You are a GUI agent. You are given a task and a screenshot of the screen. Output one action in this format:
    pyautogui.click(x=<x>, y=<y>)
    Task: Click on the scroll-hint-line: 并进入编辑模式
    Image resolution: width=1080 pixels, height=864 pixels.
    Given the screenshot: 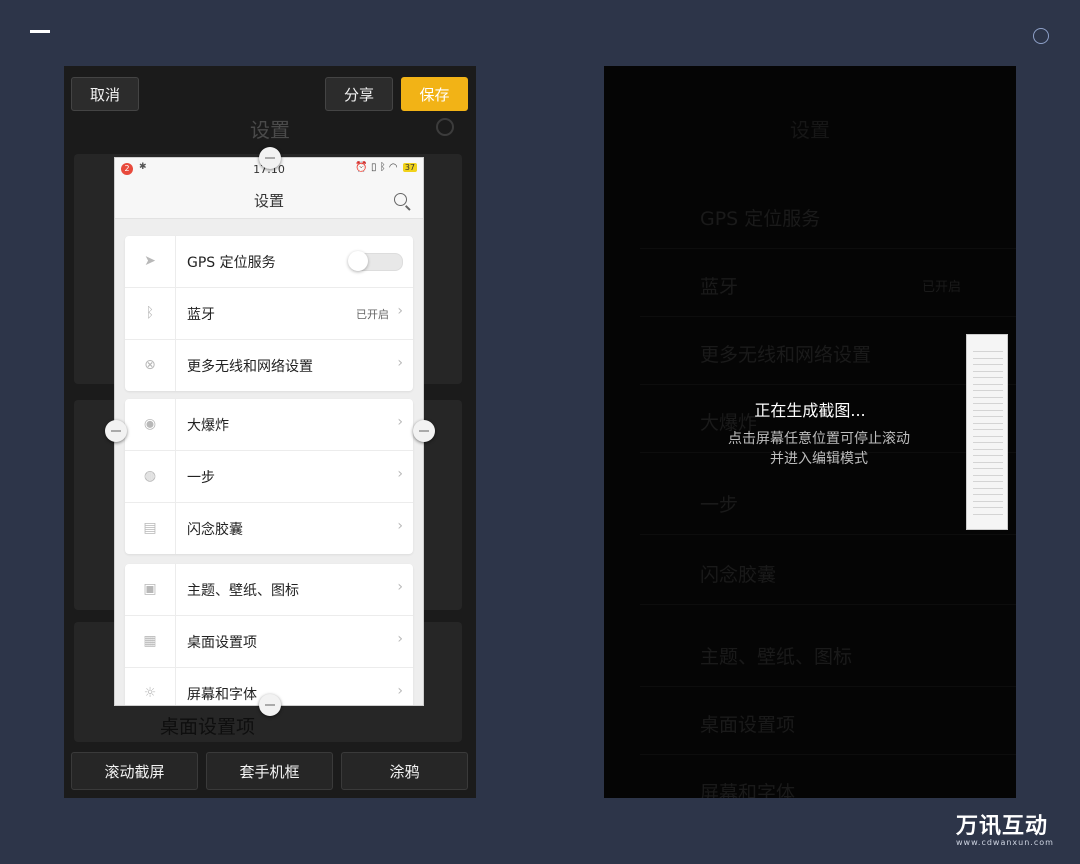 What is the action you would take?
    pyautogui.click(x=819, y=459)
    